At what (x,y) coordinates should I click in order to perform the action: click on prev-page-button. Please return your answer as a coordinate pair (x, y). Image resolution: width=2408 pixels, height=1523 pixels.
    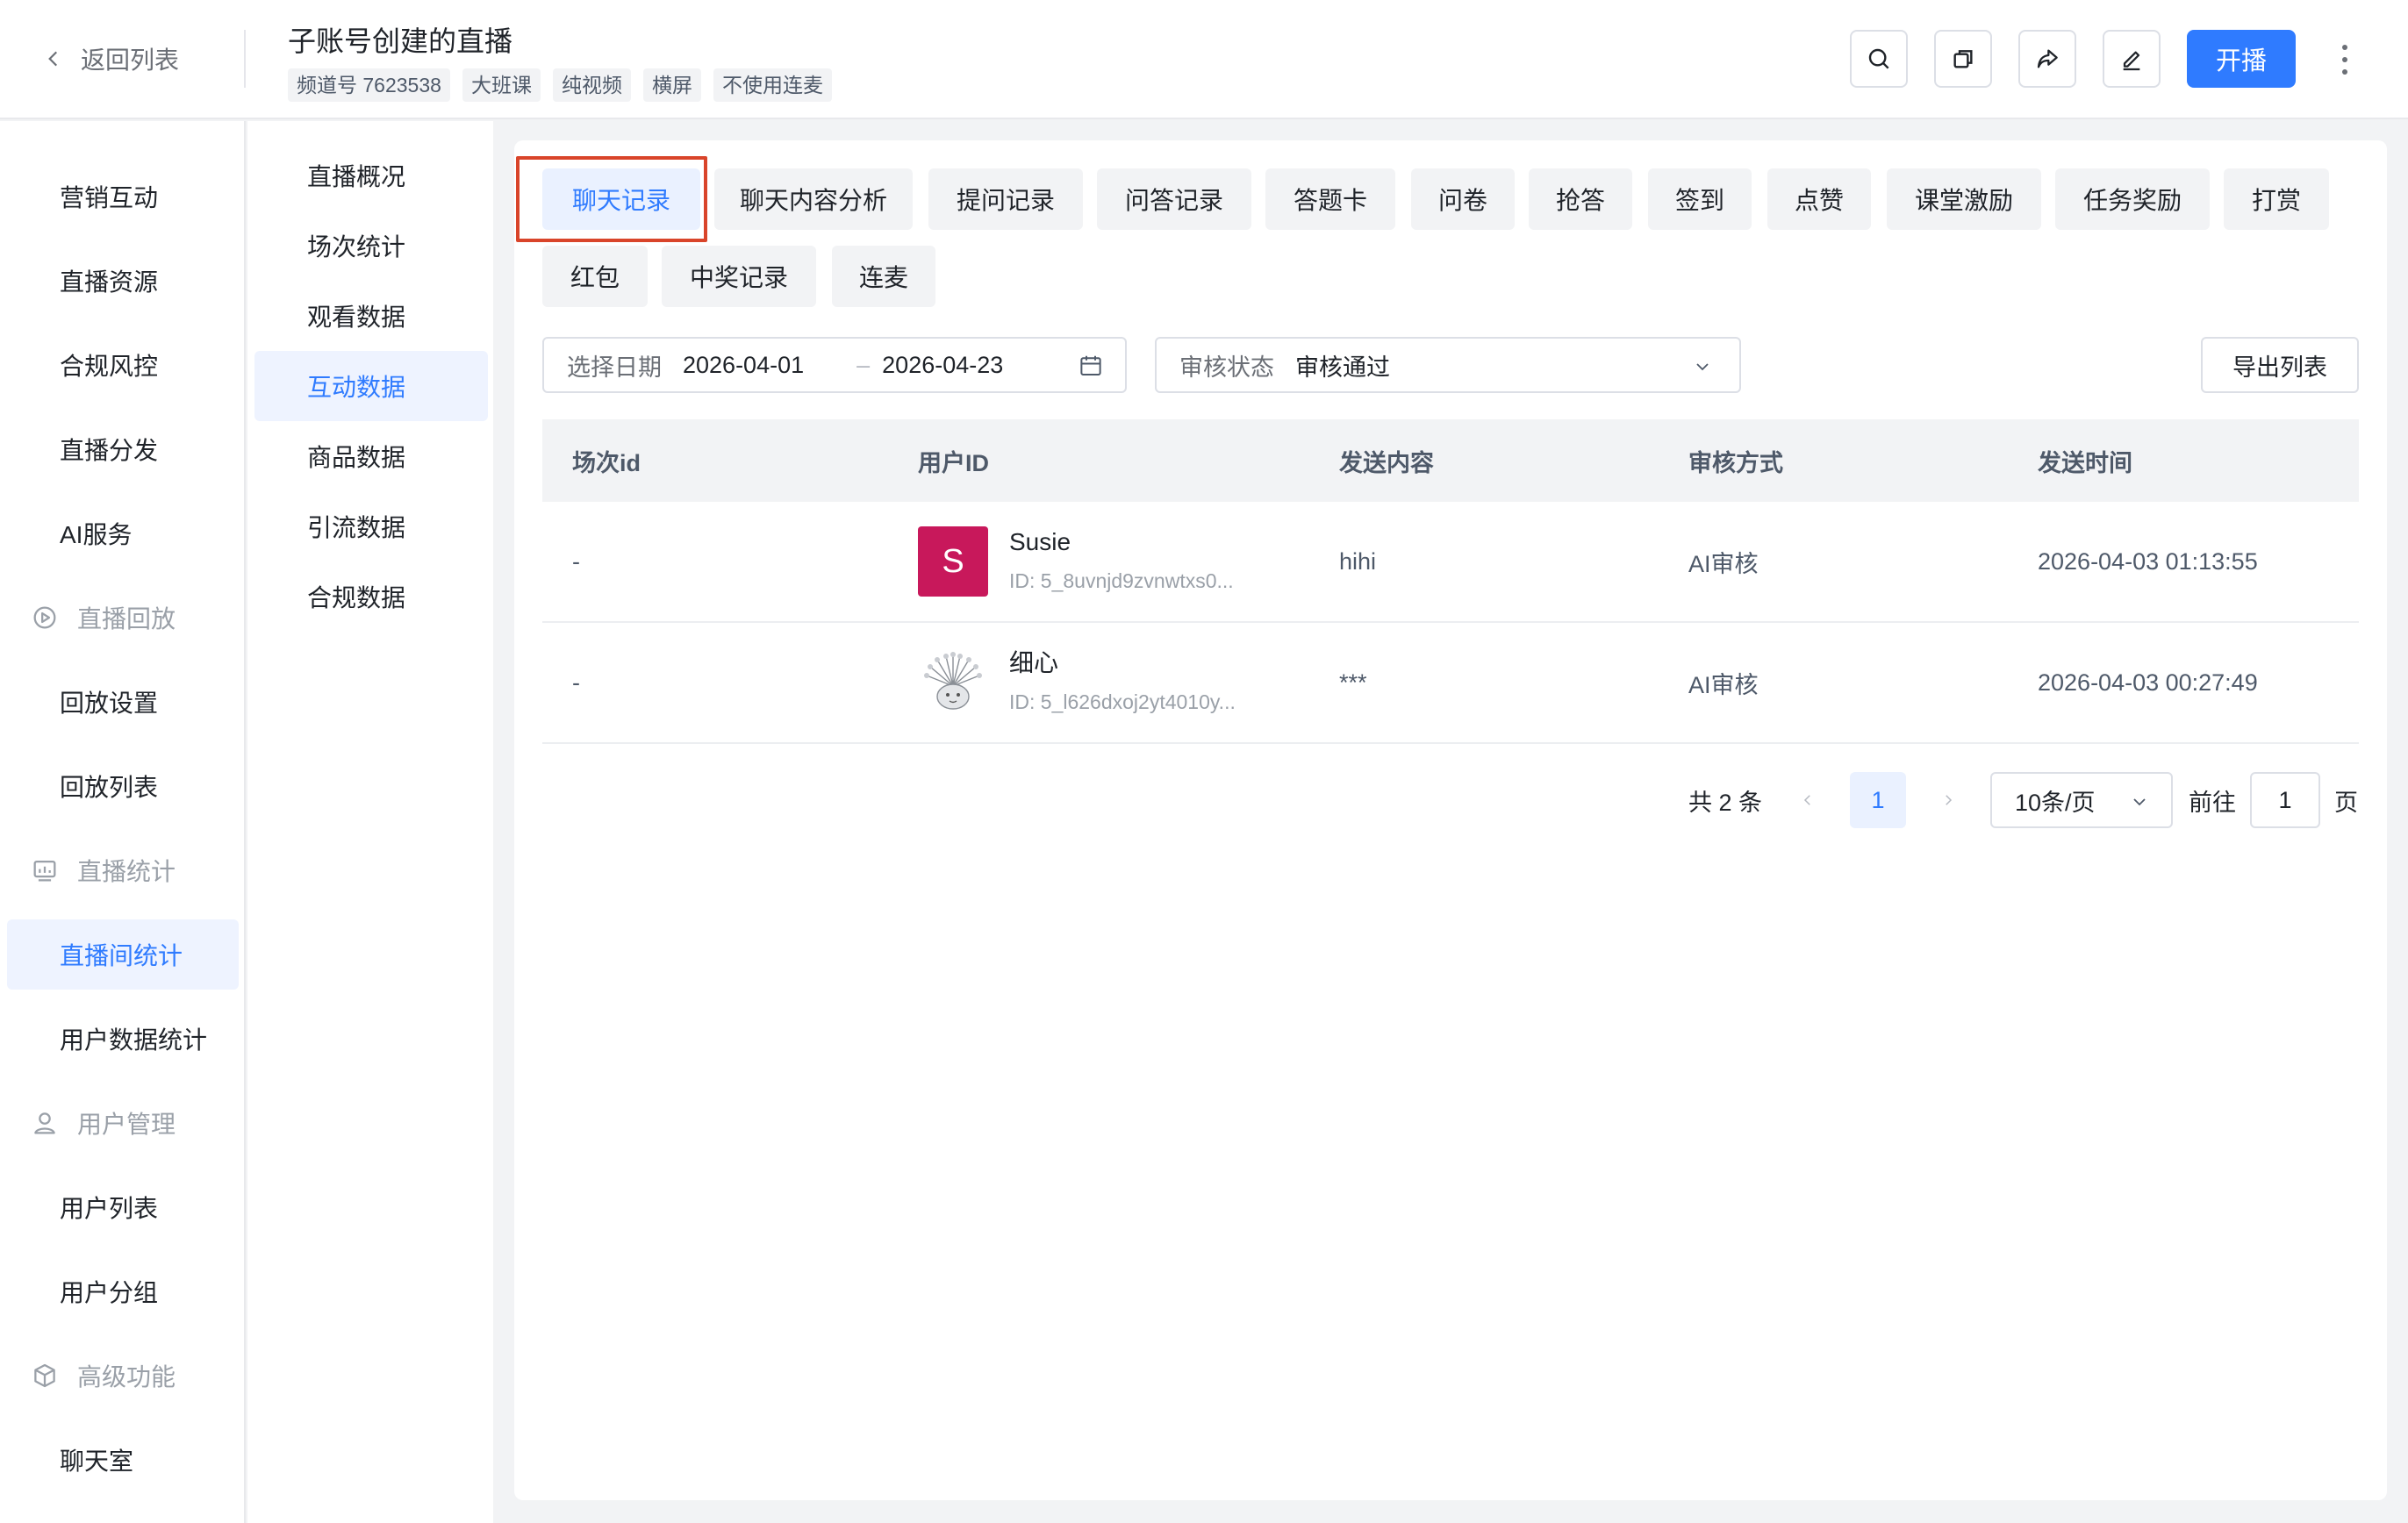
    Looking at the image, I should click on (1807, 800).